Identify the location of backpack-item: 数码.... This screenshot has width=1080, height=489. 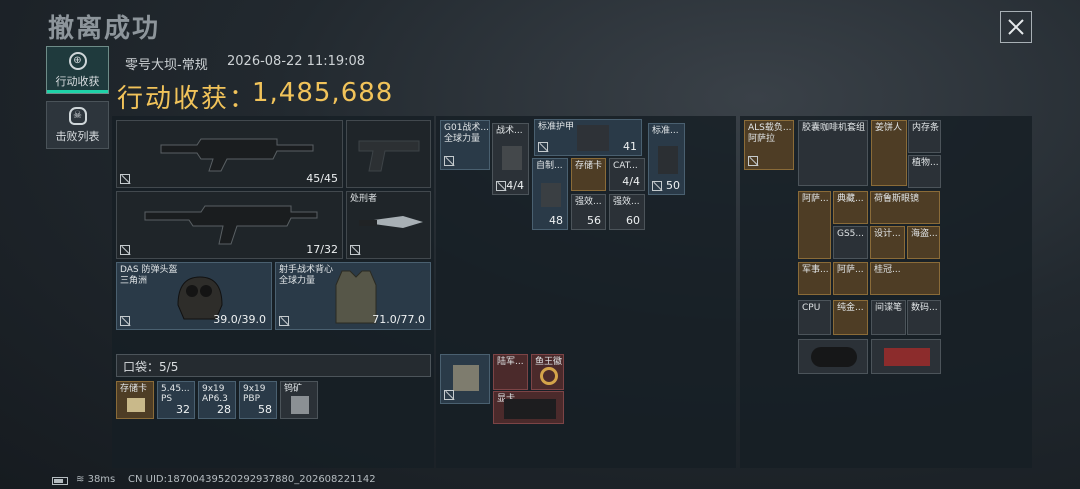
(924, 317).